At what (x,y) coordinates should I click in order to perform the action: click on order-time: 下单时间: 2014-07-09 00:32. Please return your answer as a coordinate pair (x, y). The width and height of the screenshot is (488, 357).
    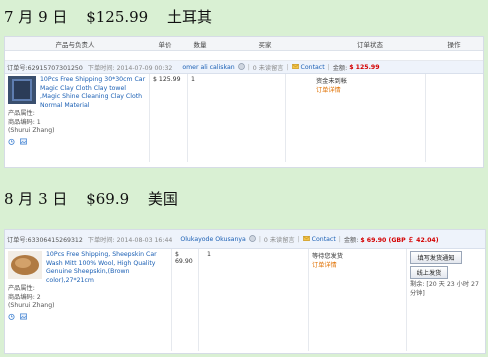
    Looking at the image, I should click on (130, 68).